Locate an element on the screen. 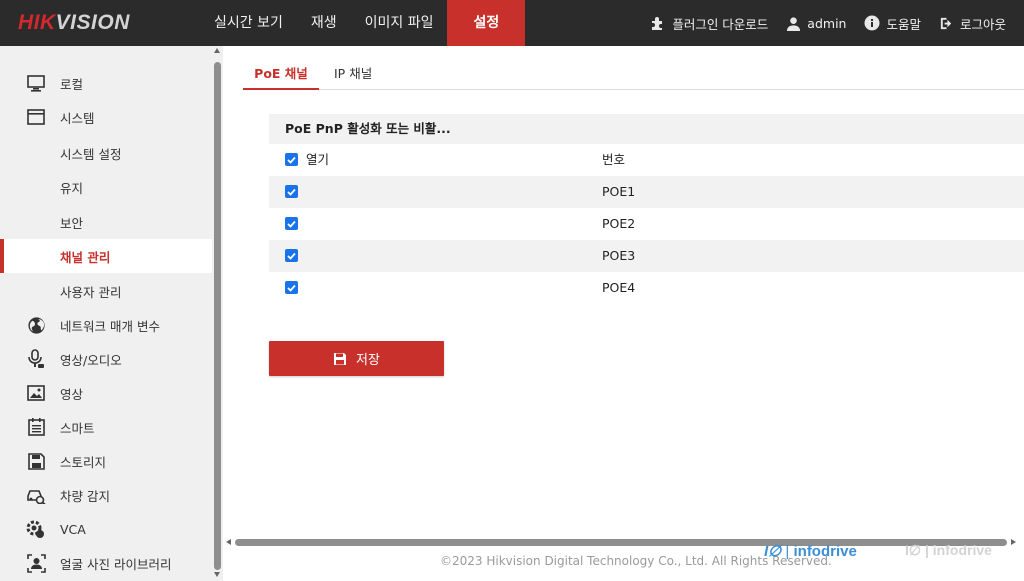 Image resolution: width=1024 pixels, height=581 pixels. channel-number: POE4 is located at coordinates (619, 287).